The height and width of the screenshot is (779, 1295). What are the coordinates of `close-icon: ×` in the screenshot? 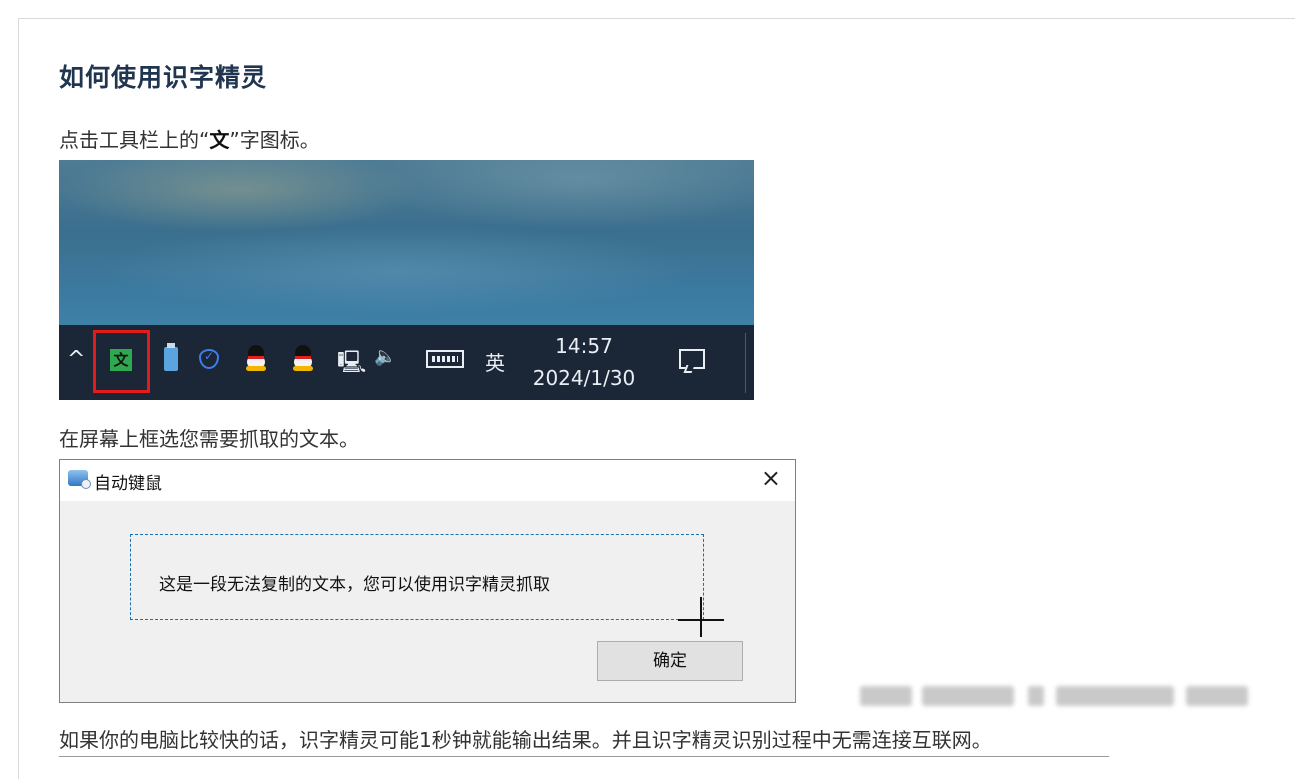 It's located at (771, 478).